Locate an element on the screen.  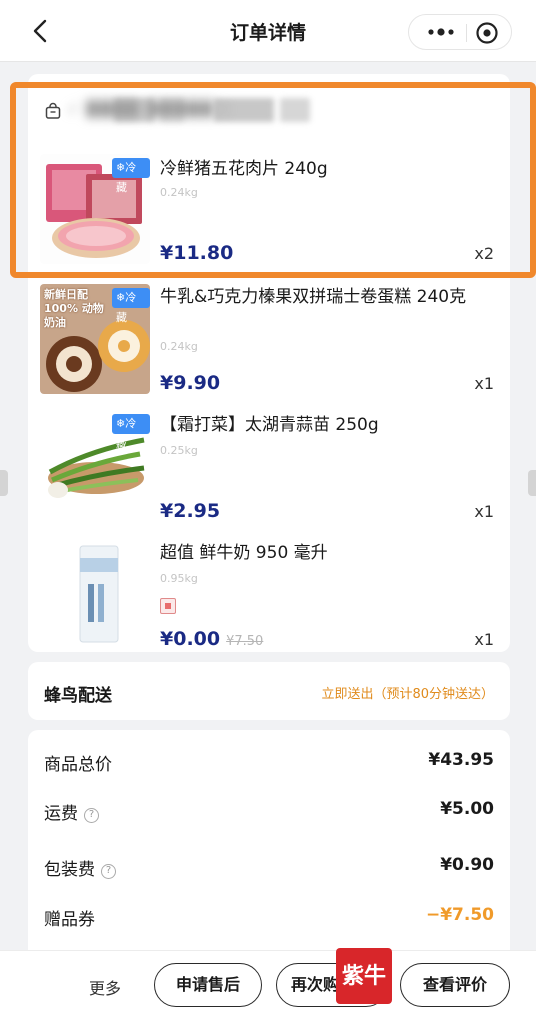
item-price-row: ¥0.00 ¥7.50 is located at coordinates (211, 639).